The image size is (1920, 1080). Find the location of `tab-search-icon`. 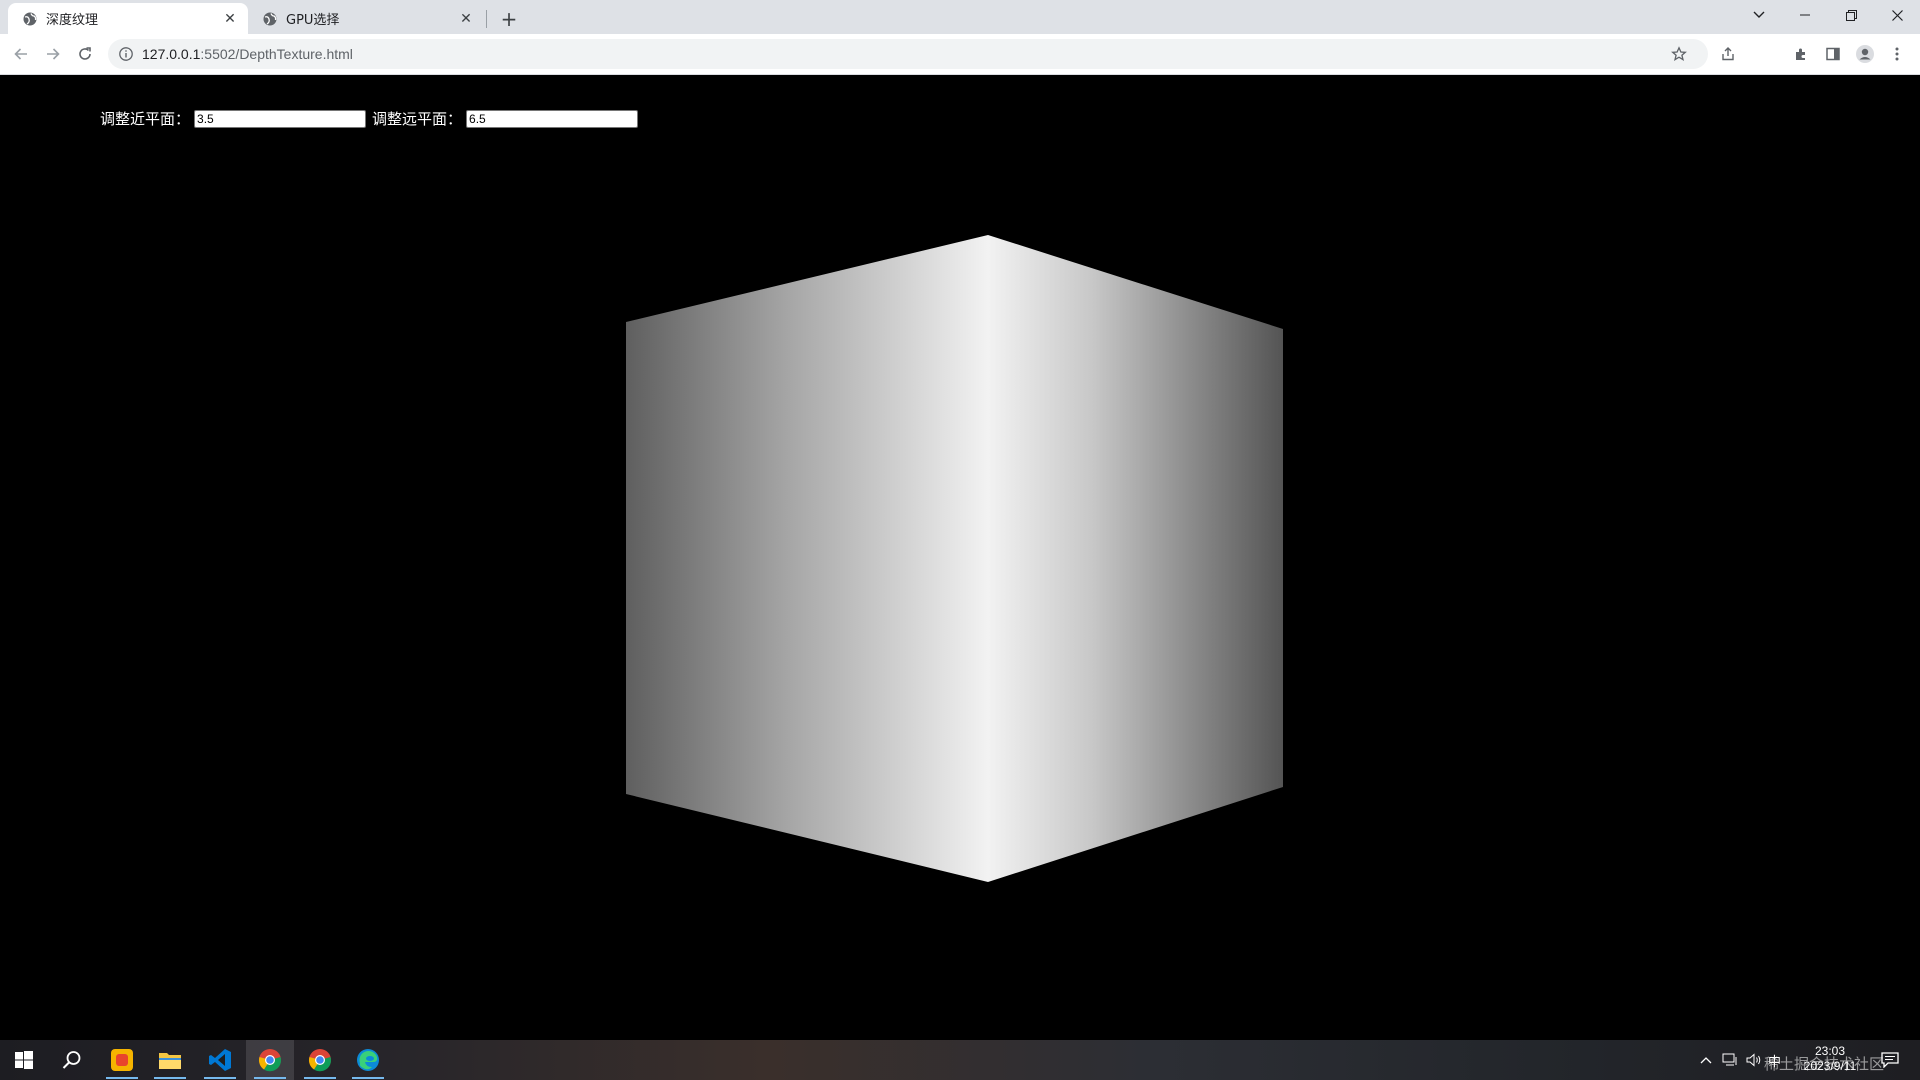

tab-search-icon is located at coordinates (1759, 15).